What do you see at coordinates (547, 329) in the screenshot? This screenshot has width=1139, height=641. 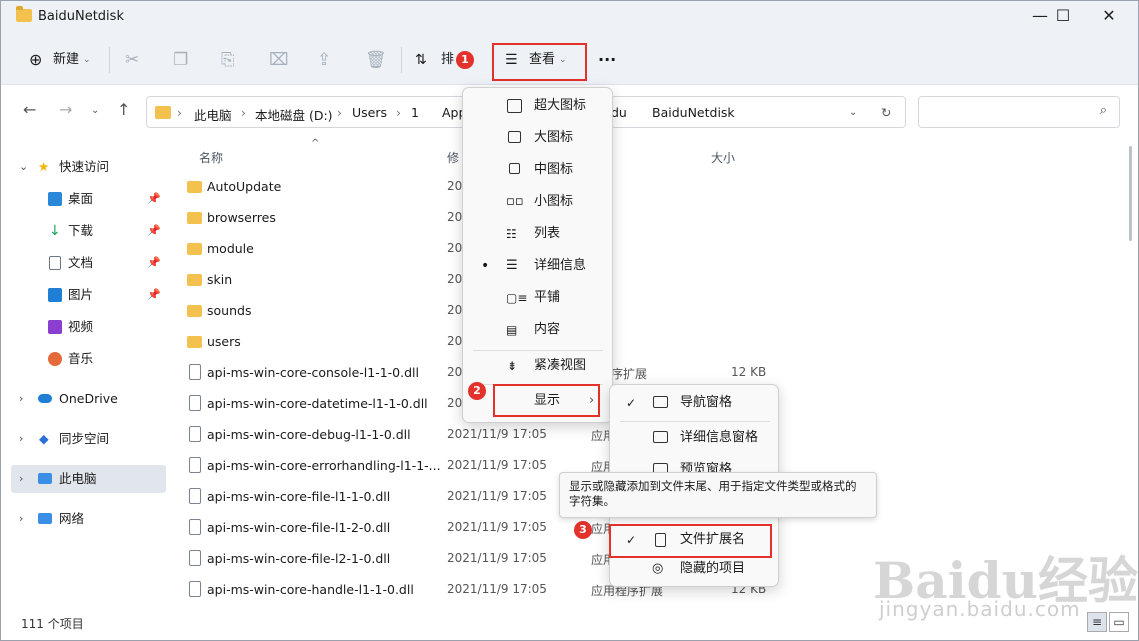 I see `menu-item-label: 内容` at bounding box center [547, 329].